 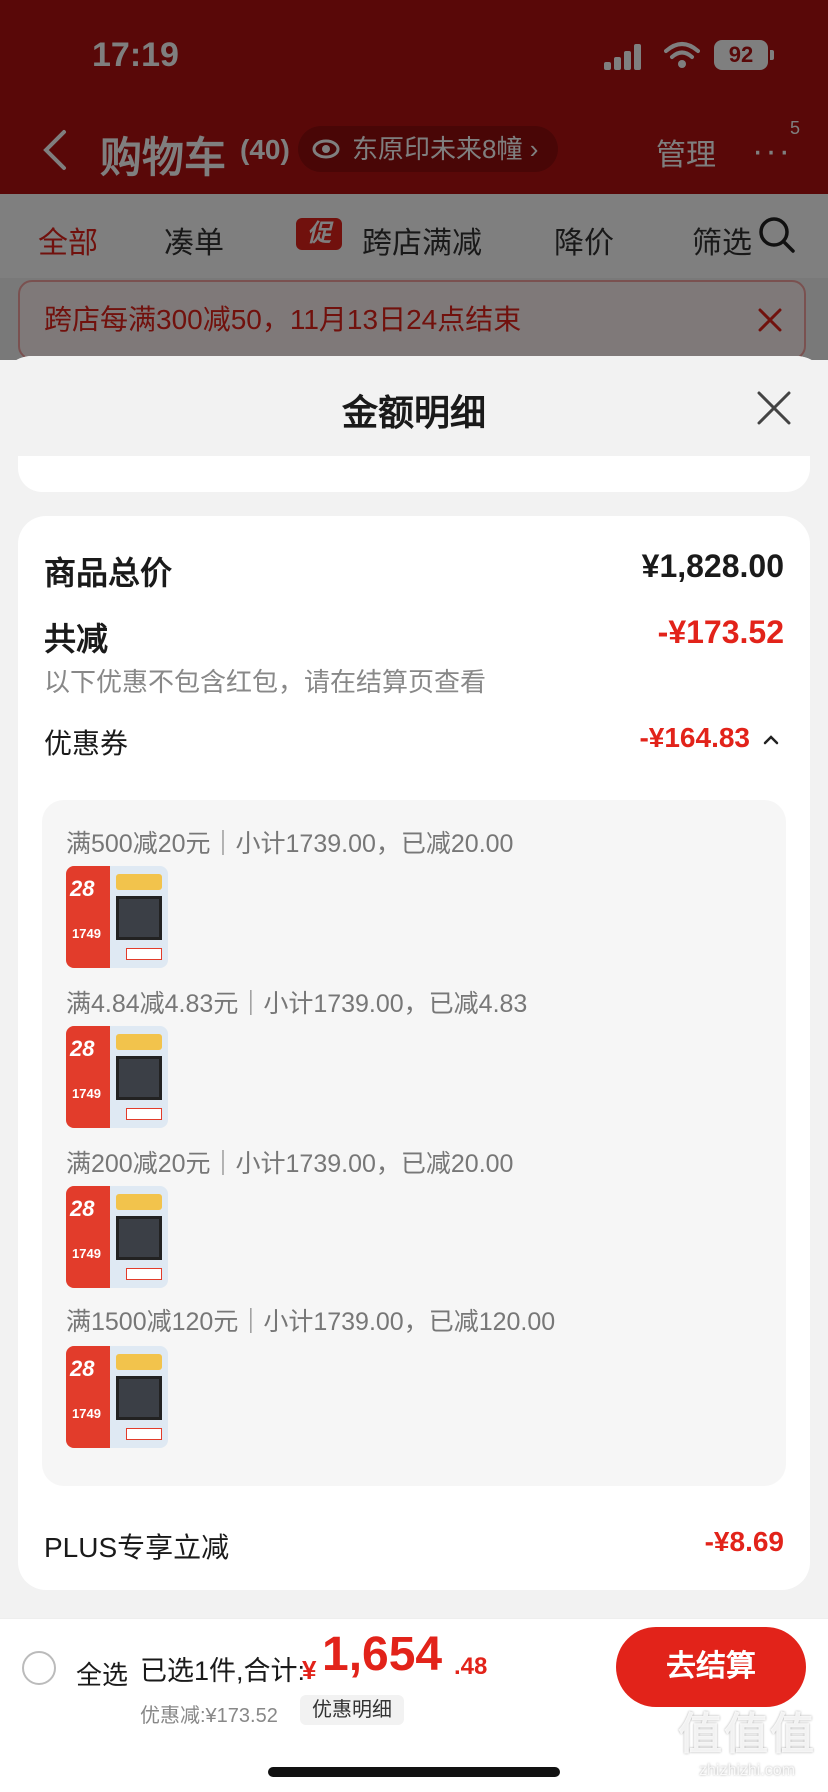 I want to click on checkout-button: 去结算, so click(x=711, y=1667).